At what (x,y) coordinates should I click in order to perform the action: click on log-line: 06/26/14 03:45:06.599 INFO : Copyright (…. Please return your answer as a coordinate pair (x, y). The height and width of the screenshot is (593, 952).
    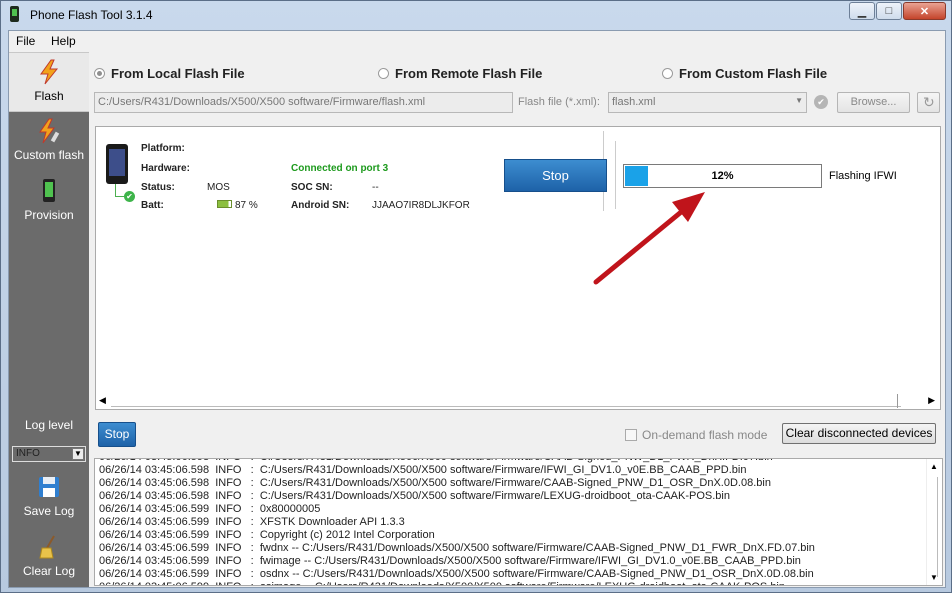
    Looking at the image, I should click on (267, 535).